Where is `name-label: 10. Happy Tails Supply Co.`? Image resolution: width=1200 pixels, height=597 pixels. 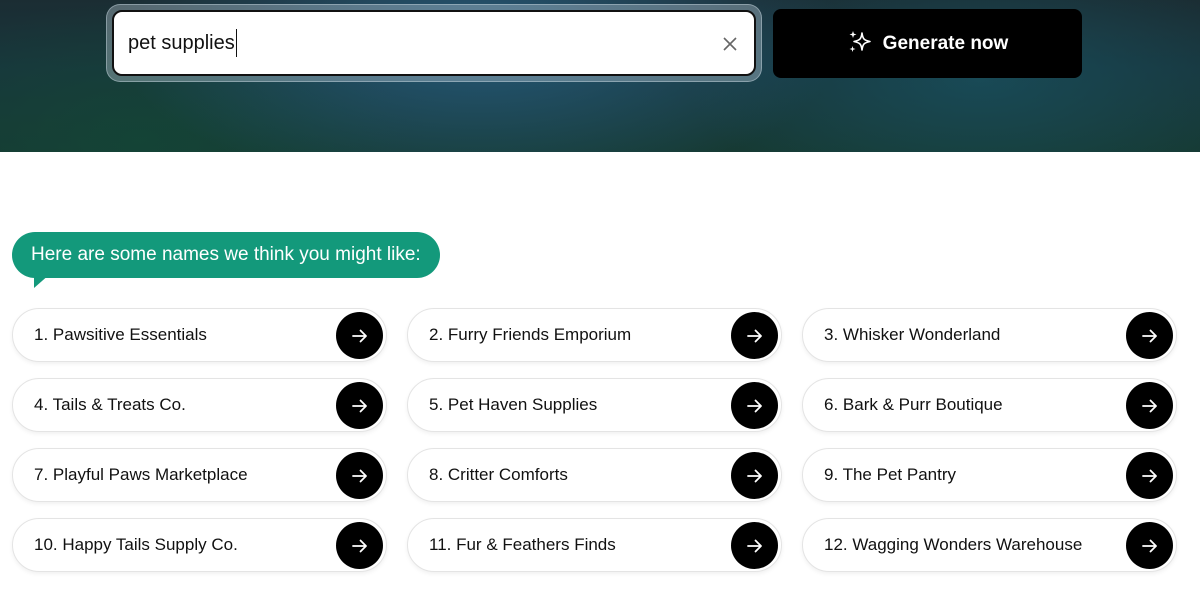
name-label: 10. Happy Tails Supply Co. is located at coordinates (136, 544).